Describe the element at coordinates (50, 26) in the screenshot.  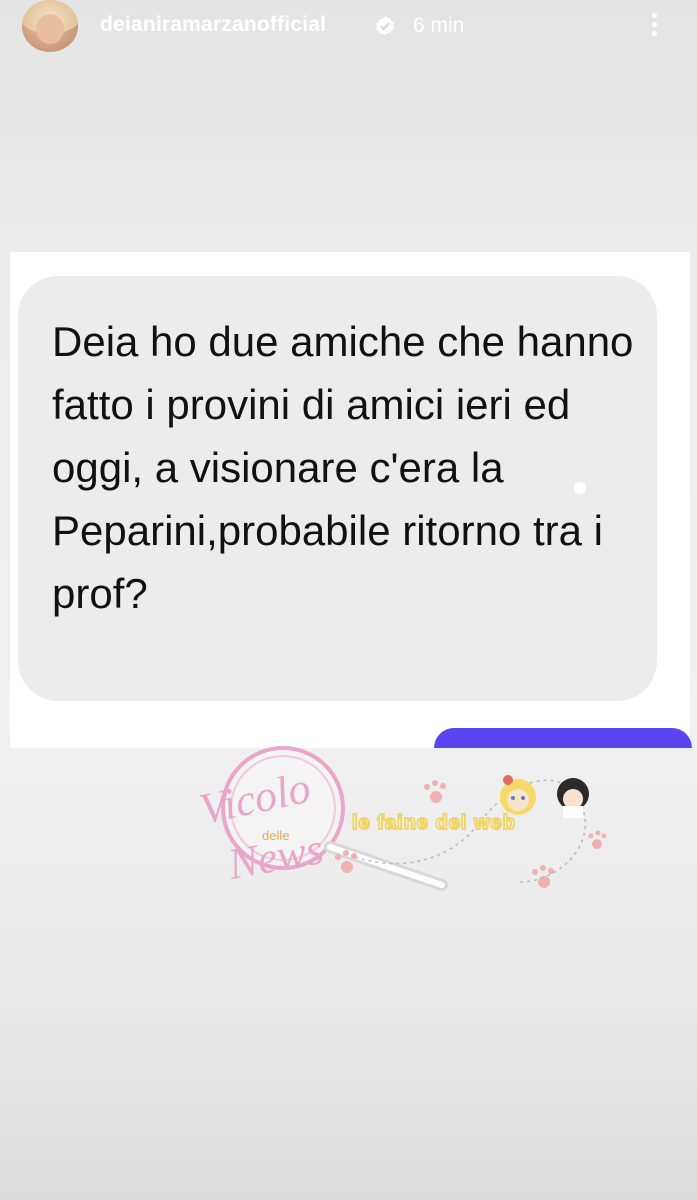
I see `avatar` at that location.